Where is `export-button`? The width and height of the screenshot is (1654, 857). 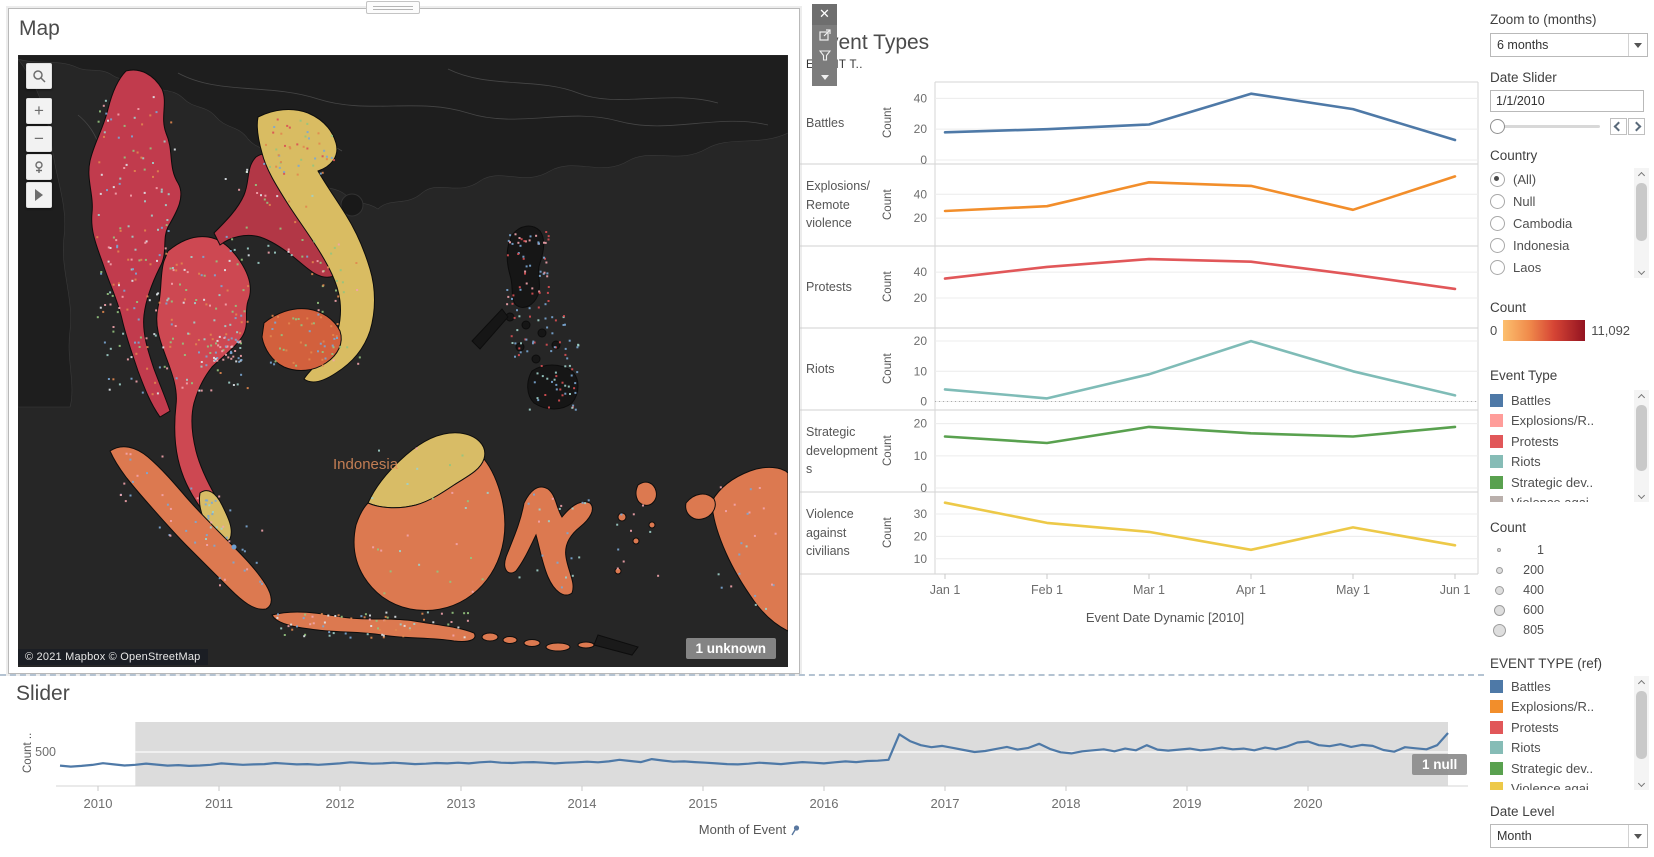
export-button is located at coordinates (824, 35).